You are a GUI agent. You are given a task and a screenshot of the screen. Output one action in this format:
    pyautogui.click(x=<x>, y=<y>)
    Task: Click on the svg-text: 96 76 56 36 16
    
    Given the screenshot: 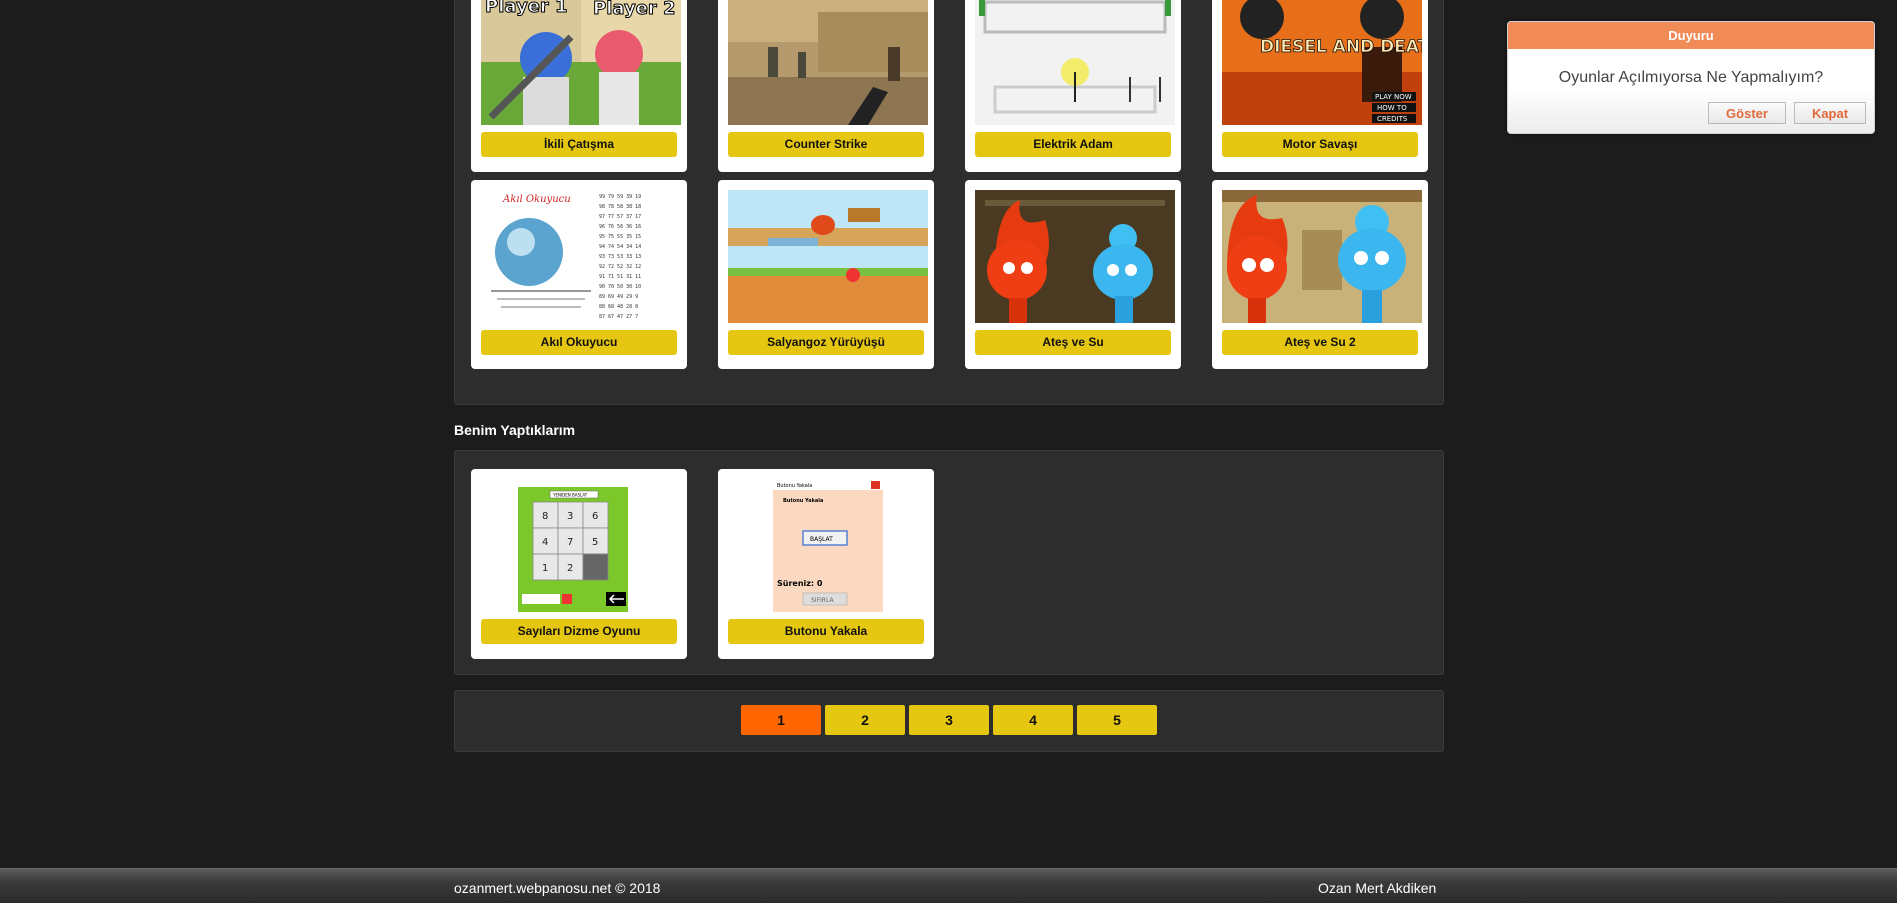 What is the action you would take?
    pyautogui.click(x=620, y=227)
    